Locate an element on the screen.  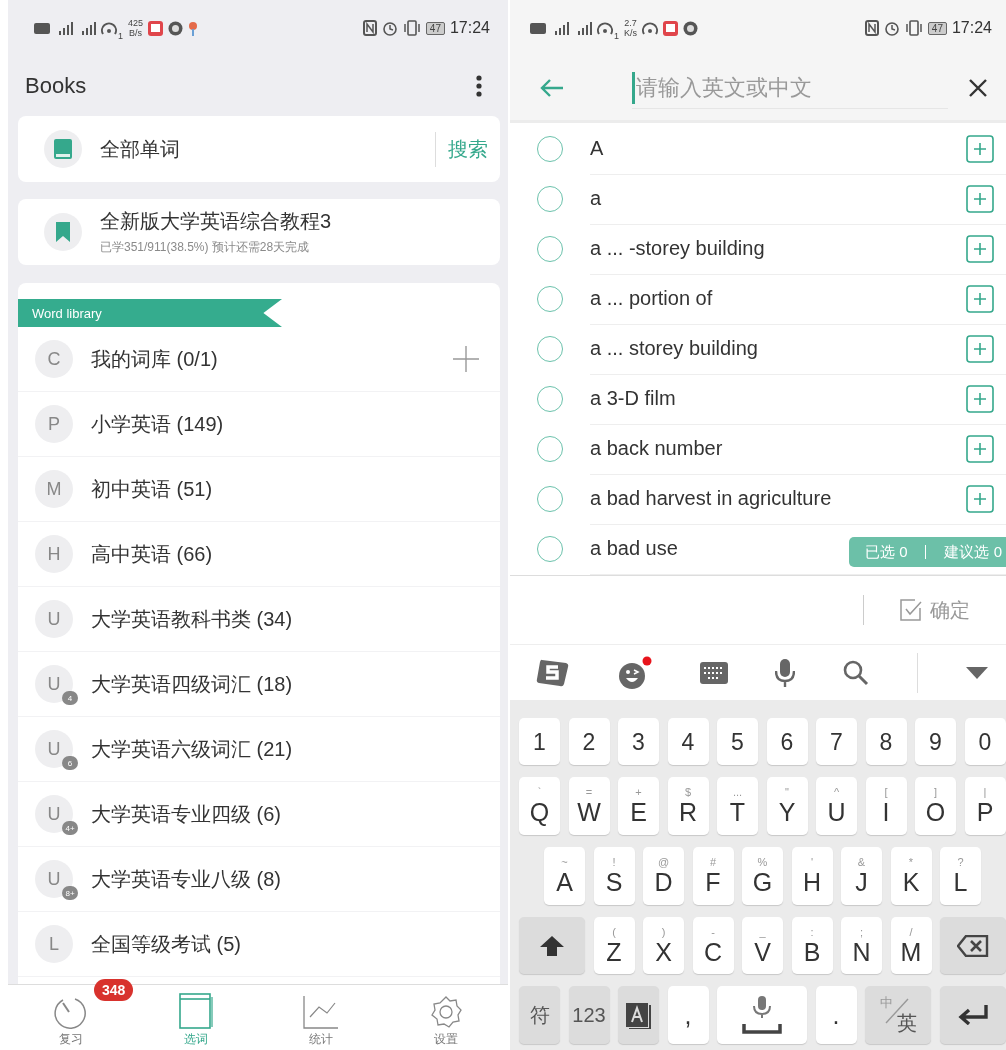
word-text: a bad harvest in agriculture is located at coordinates (711, 498).